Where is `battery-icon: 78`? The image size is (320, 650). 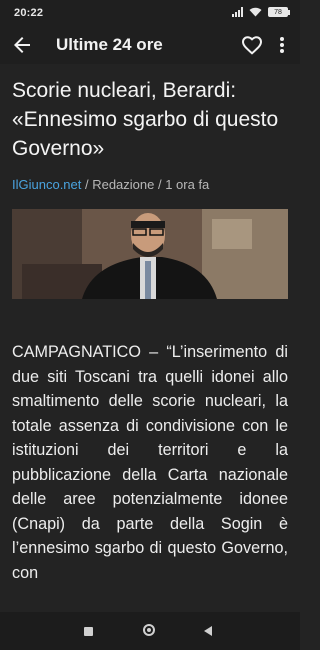
battery-icon: 78 is located at coordinates (279, 12).